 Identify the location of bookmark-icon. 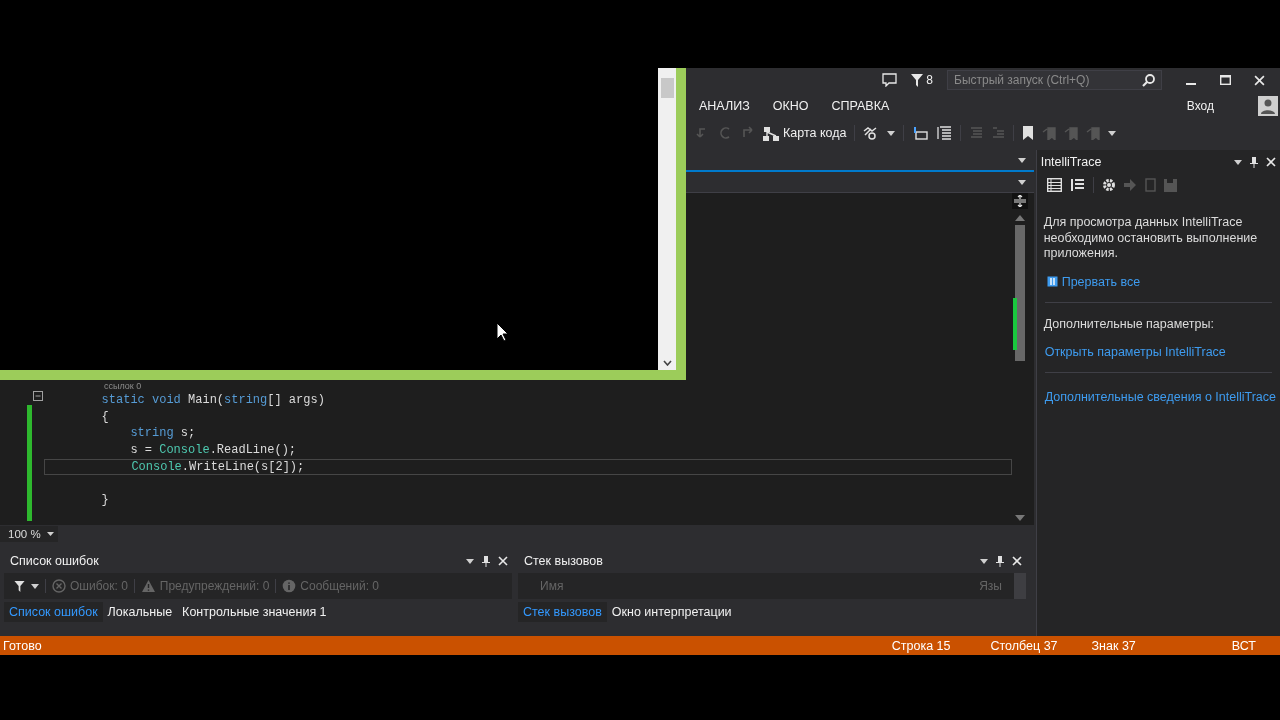
(1028, 133).